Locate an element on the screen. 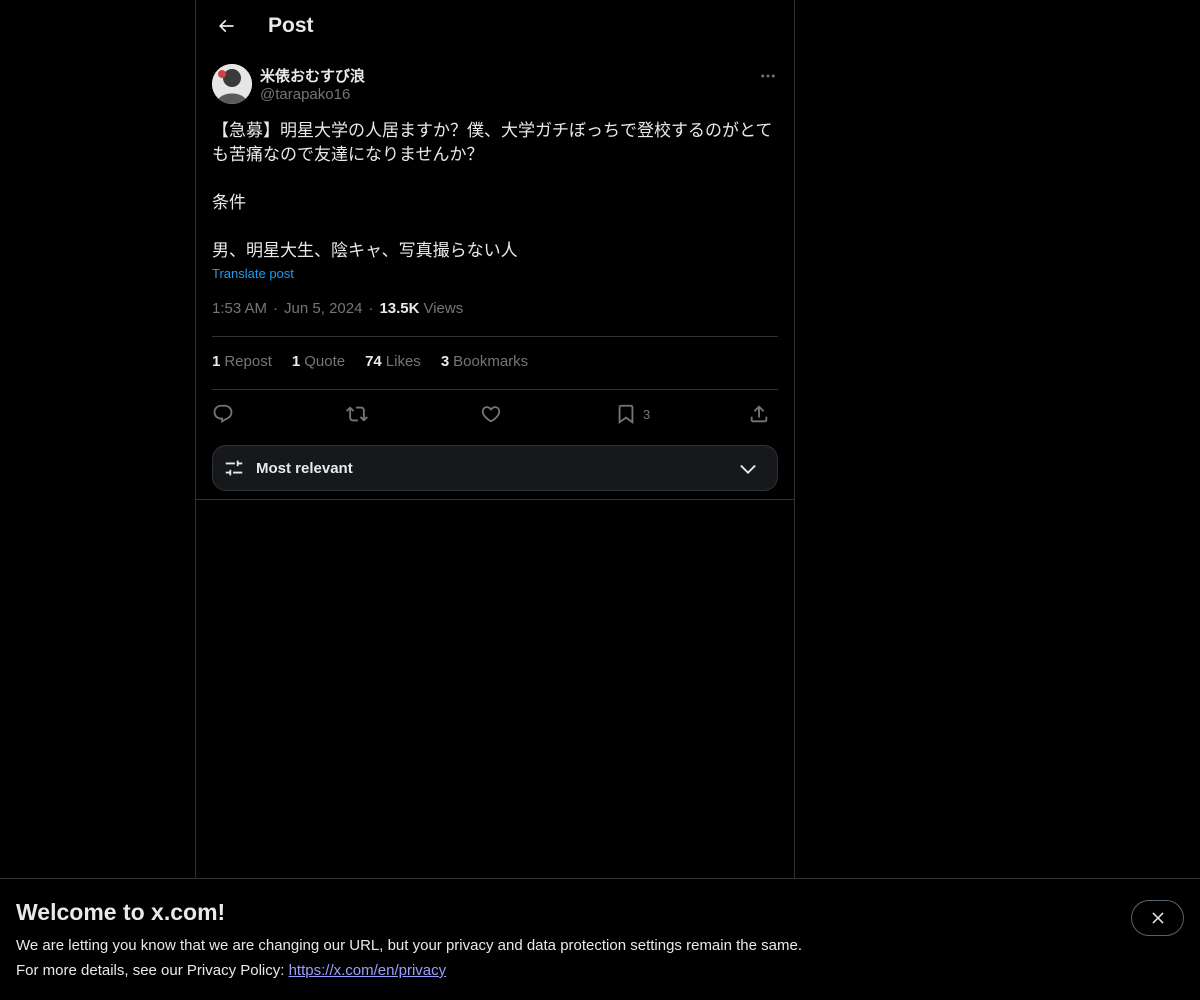  quotes-stat: 1 Quote is located at coordinates (318, 361).